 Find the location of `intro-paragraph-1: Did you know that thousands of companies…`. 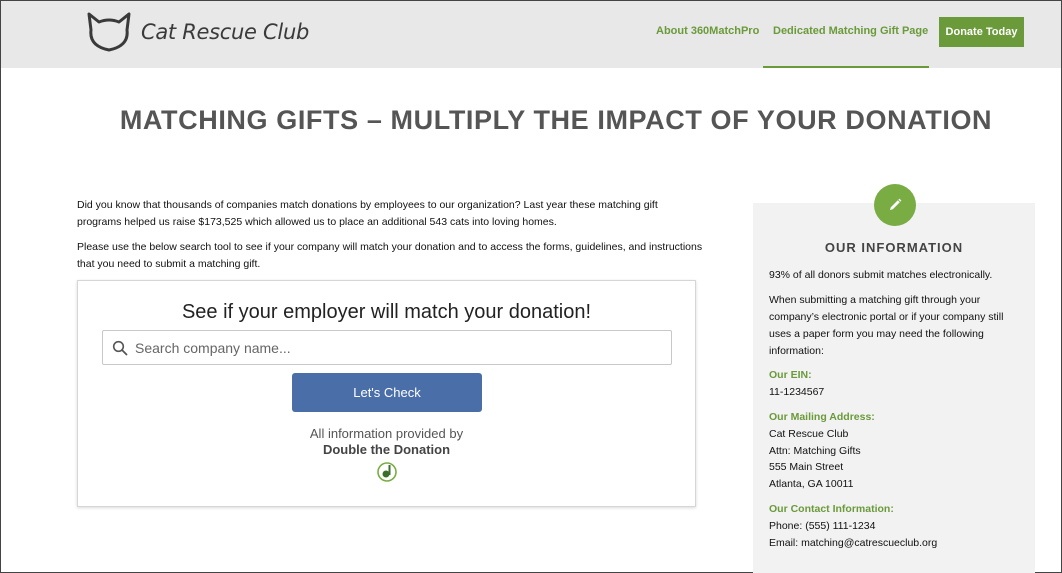

intro-paragraph-1: Did you know that thousands of companies… is located at coordinates (367, 213).